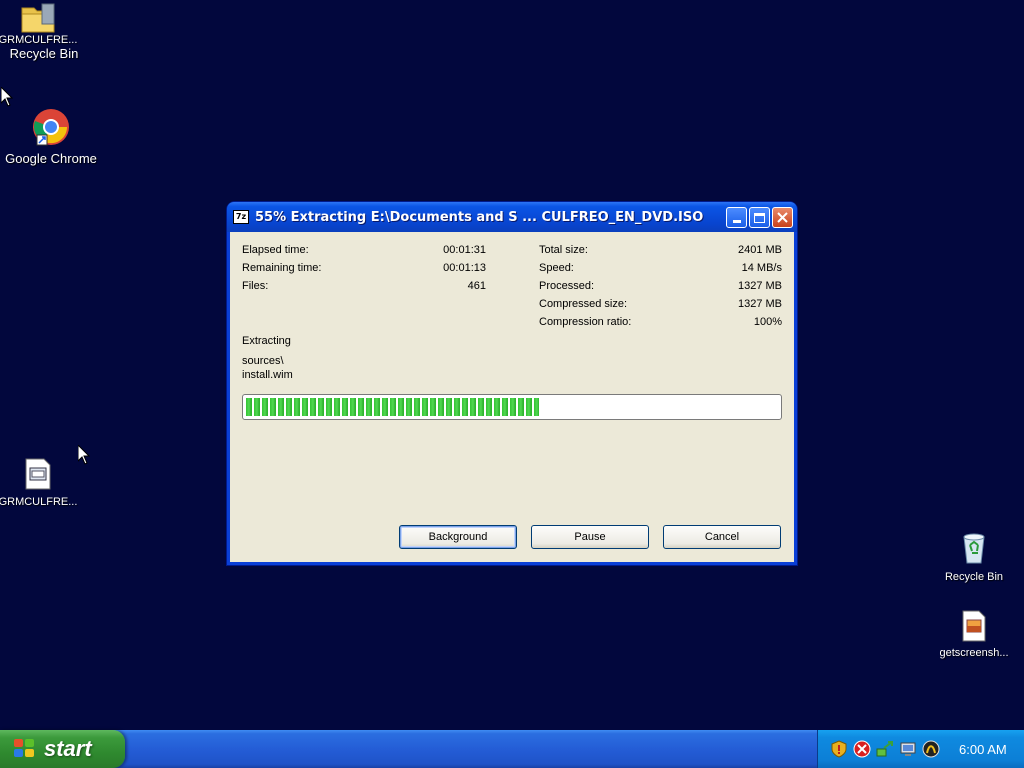 Image resolution: width=1024 pixels, height=768 pixels. I want to click on pause-button: Pause, so click(590, 537).